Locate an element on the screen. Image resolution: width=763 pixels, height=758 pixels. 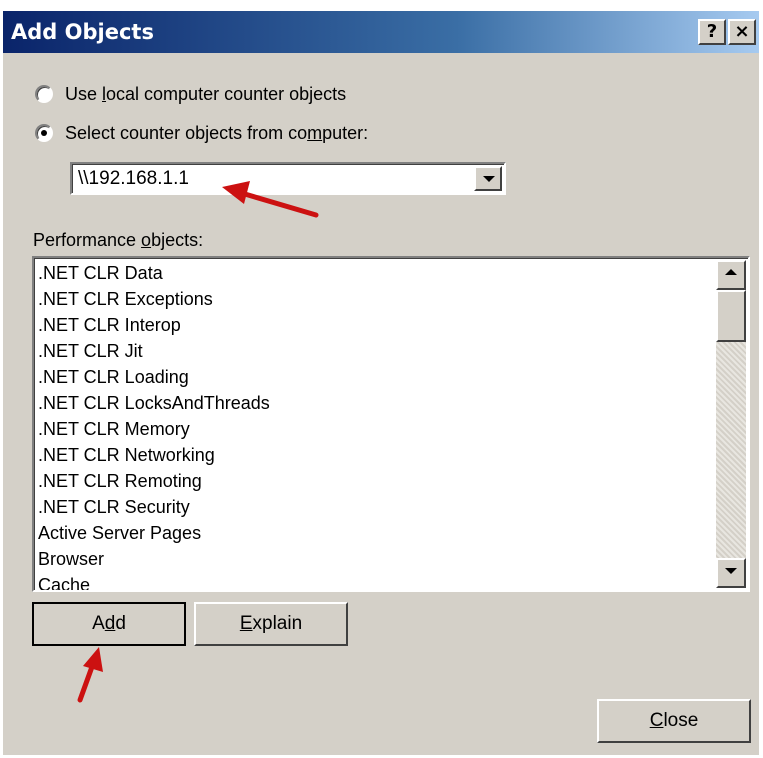
title-bar: Add Objects ? × is located at coordinates (381, 32).